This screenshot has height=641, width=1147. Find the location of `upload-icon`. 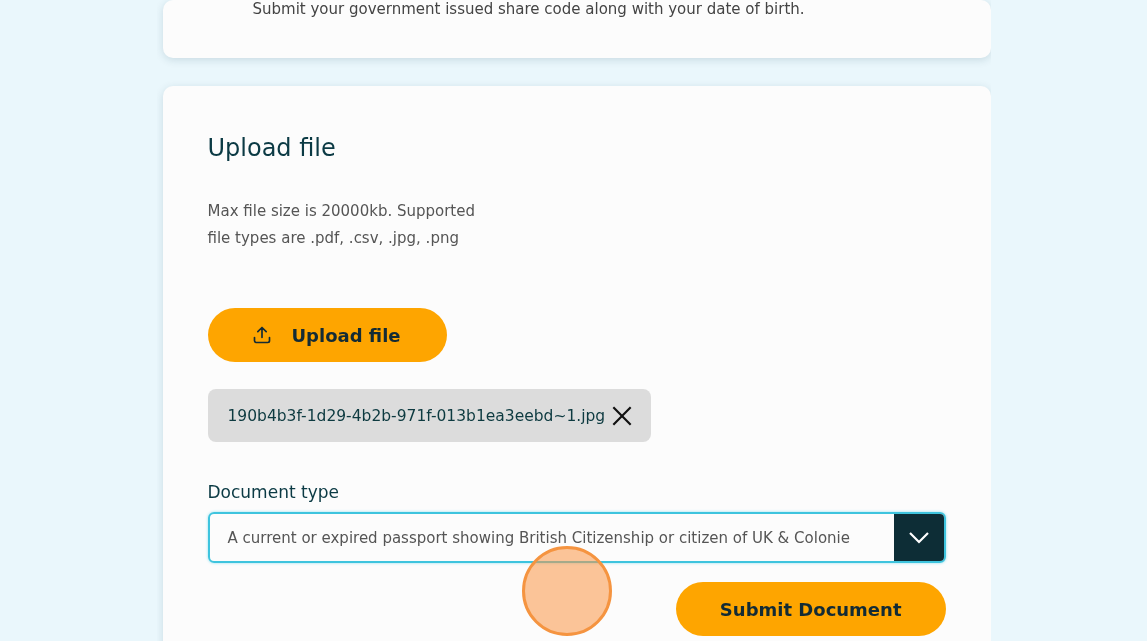

upload-icon is located at coordinates (261, 335).